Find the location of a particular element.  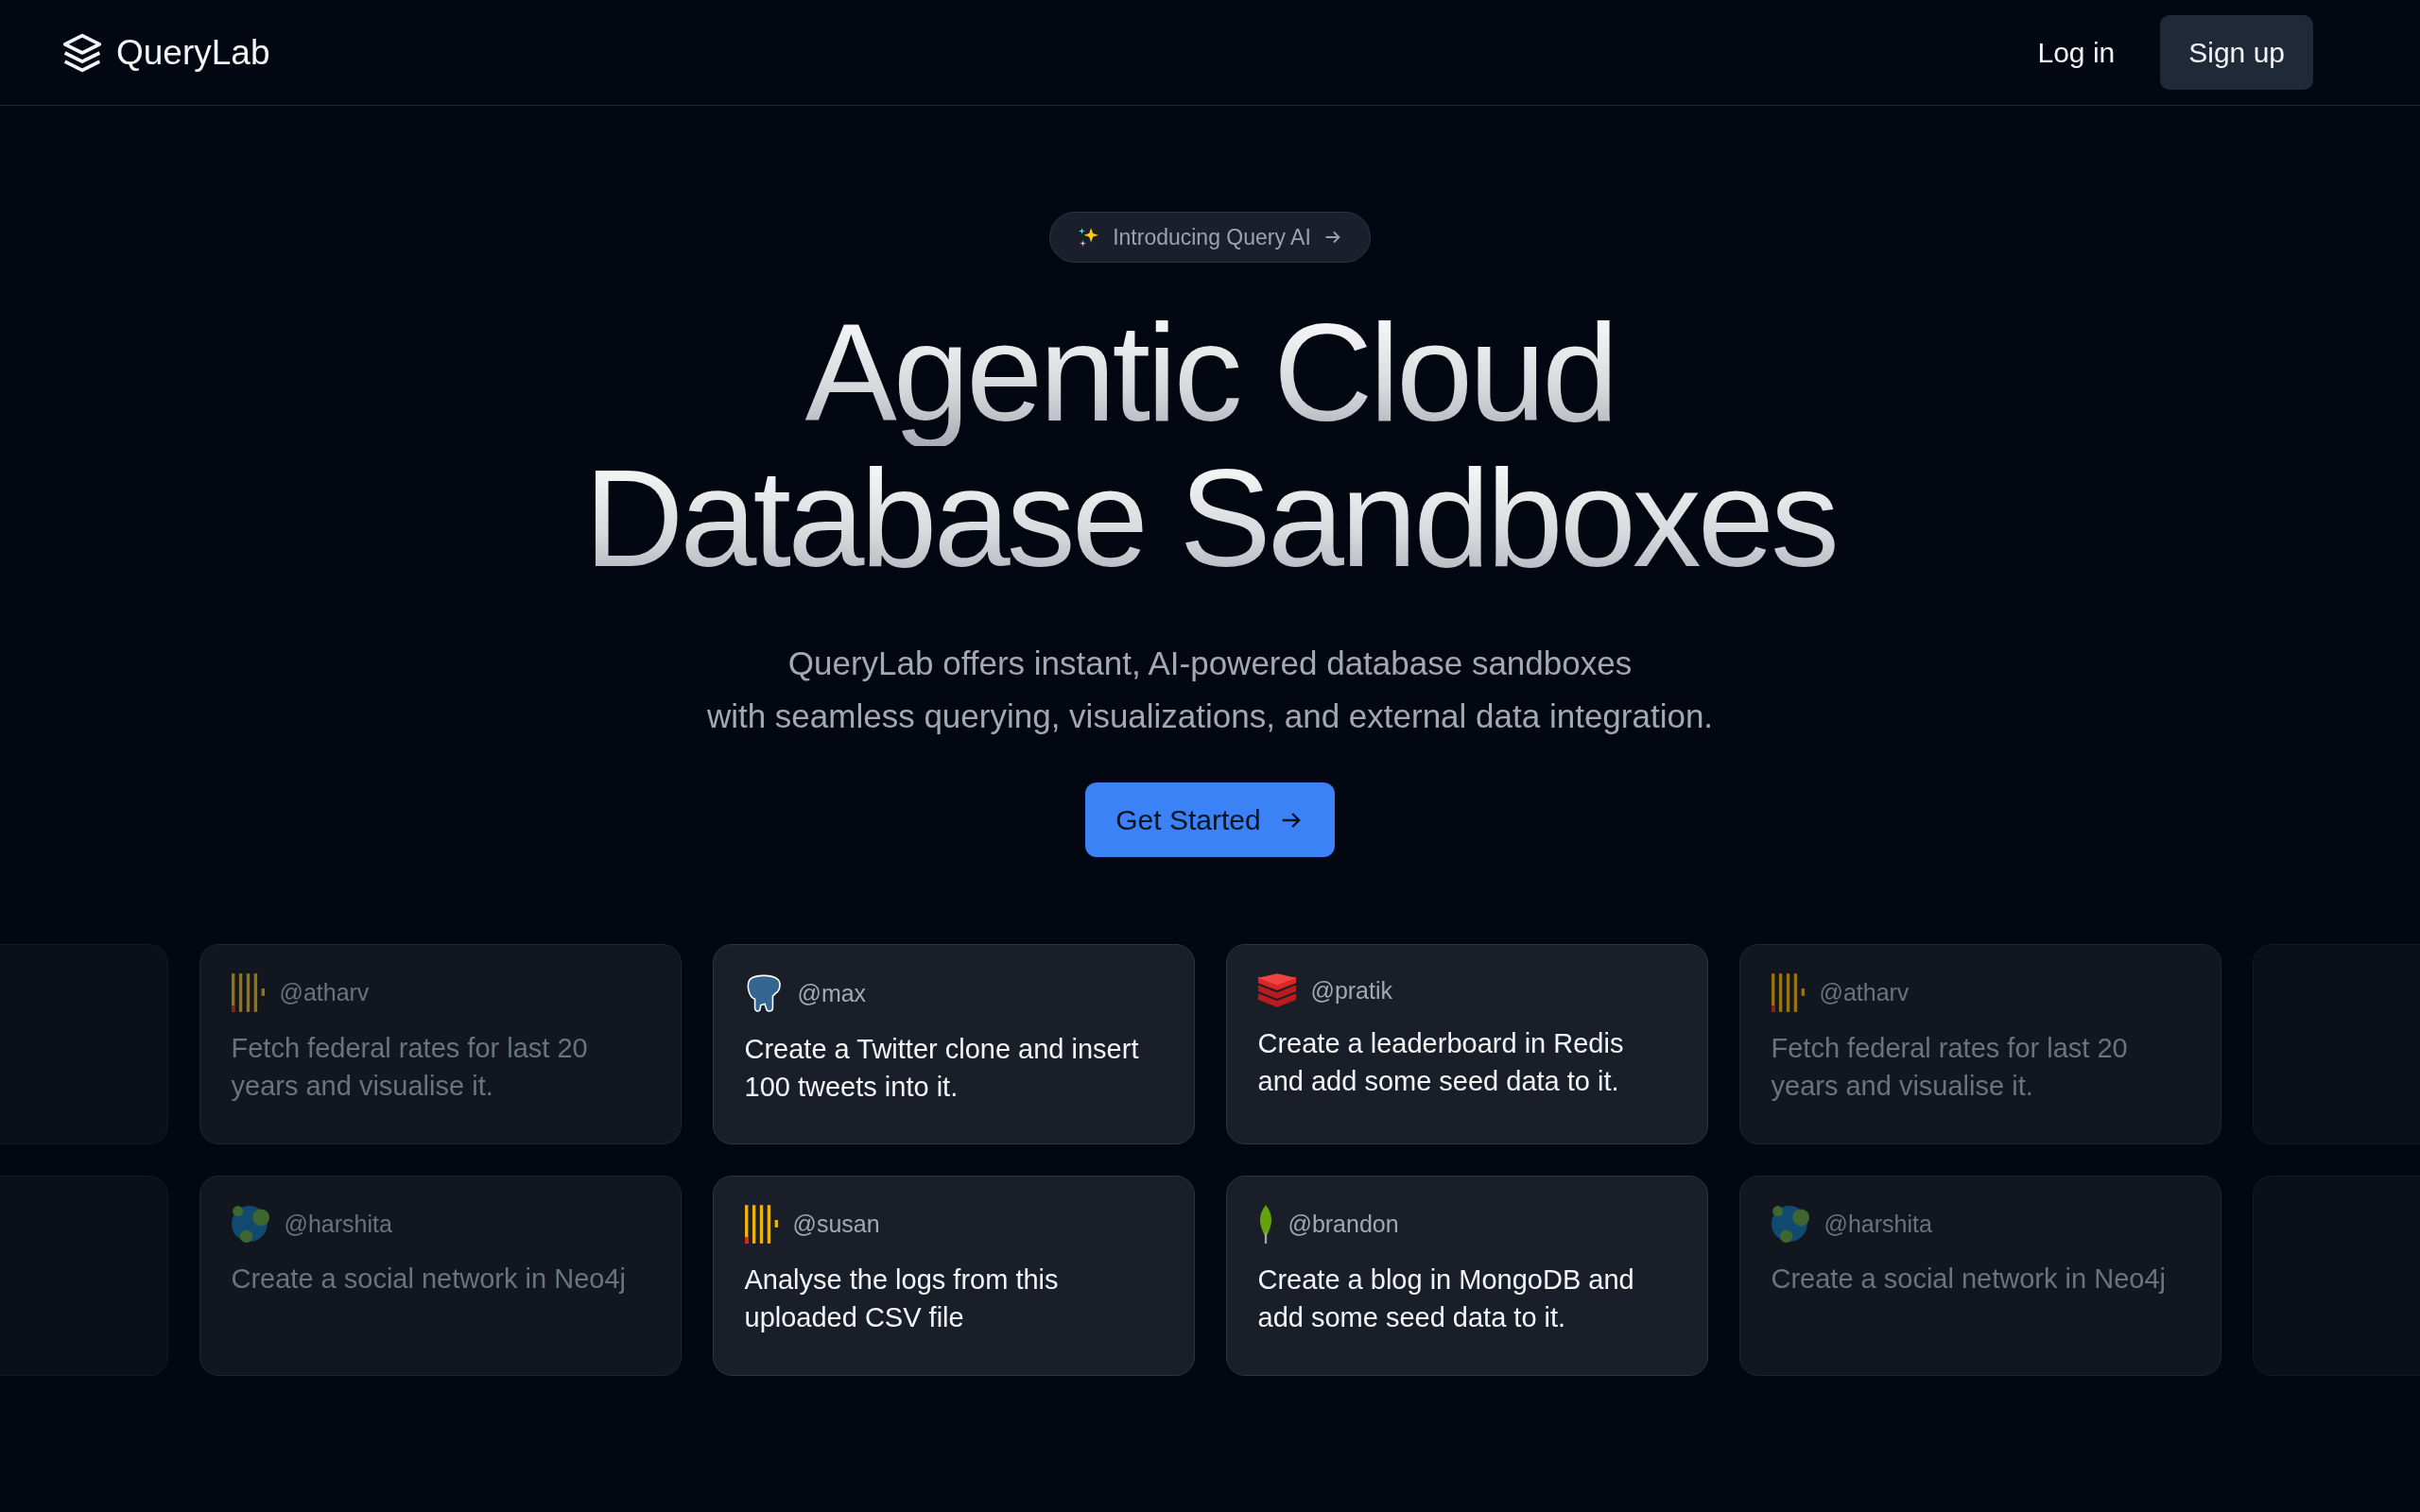

leaf-icon is located at coordinates (1265, 1224).